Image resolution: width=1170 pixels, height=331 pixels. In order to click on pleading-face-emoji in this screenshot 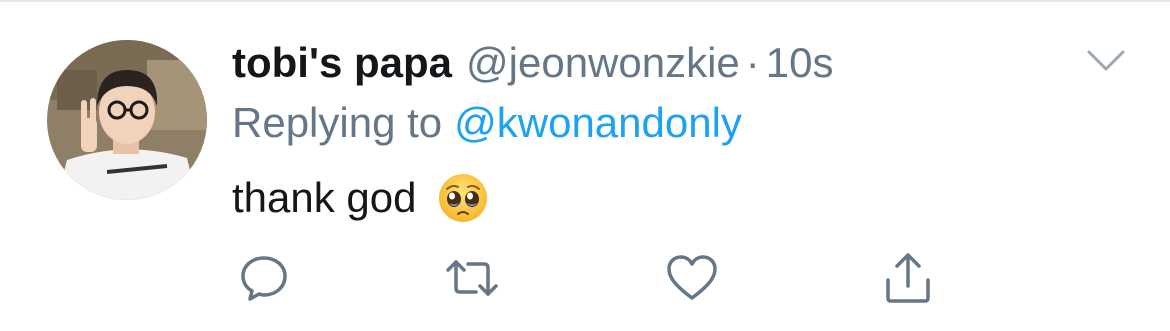, I will do `click(462, 198)`.